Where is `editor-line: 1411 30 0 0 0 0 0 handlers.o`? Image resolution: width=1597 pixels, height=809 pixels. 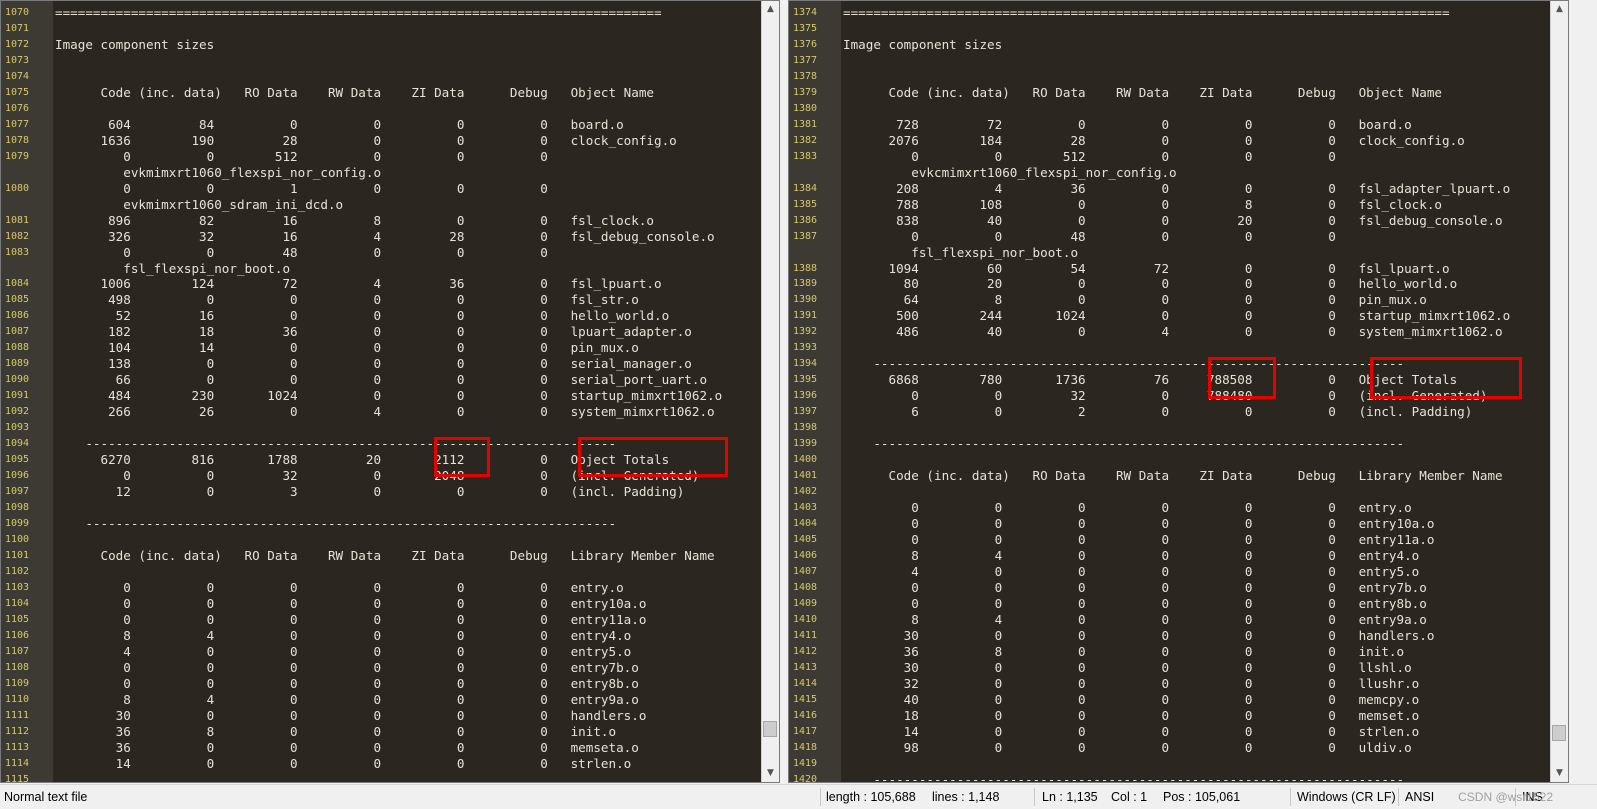 editor-line: 1411 30 0 0 0 0 0 handlers.o is located at coordinates (1169, 636).